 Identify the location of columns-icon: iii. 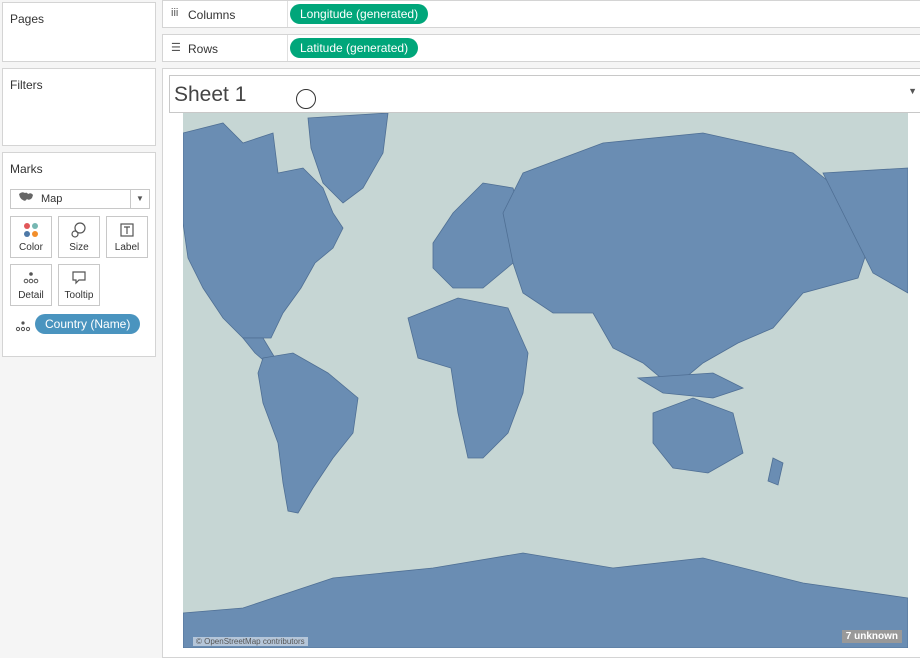
(175, 13).